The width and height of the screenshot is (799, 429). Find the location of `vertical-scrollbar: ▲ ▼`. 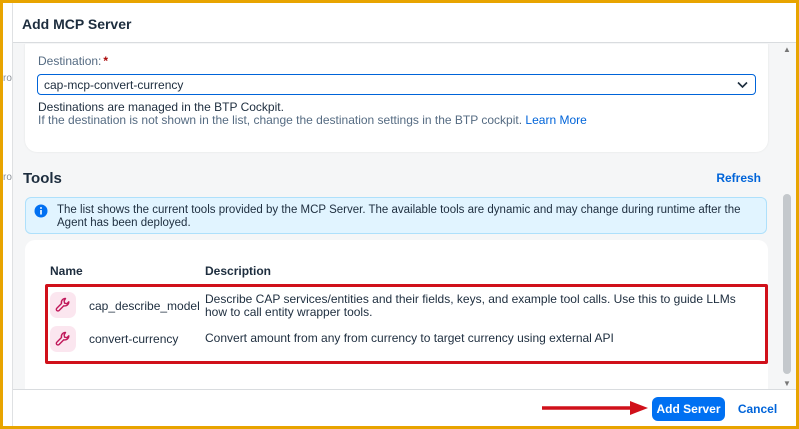

vertical-scrollbar: ▲ ▼ is located at coordinates (787, 216).